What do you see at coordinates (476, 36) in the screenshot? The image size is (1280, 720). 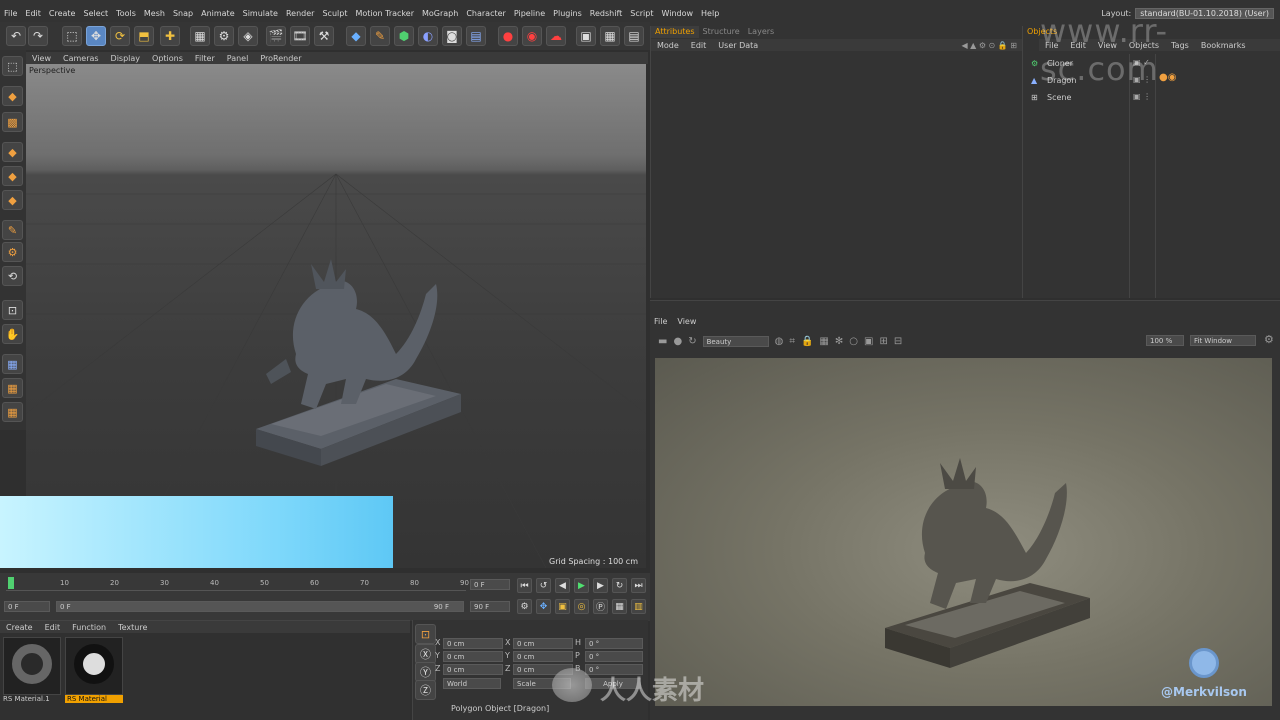 I see `floor-icon: ▤` at bounding box center [476, 36].